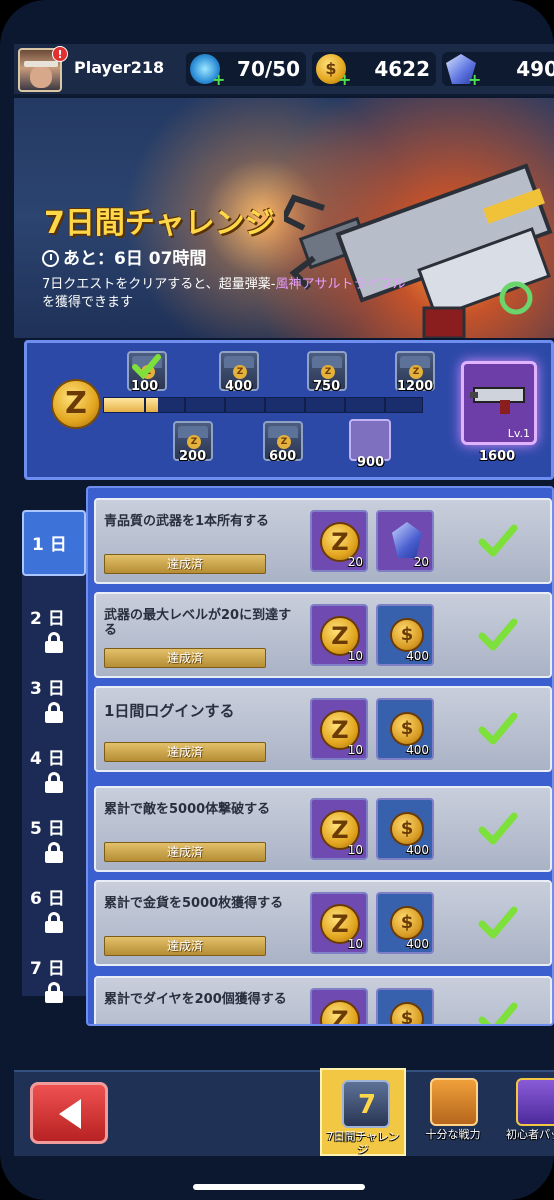  What do you see at coordinates (279, 1187) in the screenshot?
I see `home-indicator` at bounding box center [279, 1187].